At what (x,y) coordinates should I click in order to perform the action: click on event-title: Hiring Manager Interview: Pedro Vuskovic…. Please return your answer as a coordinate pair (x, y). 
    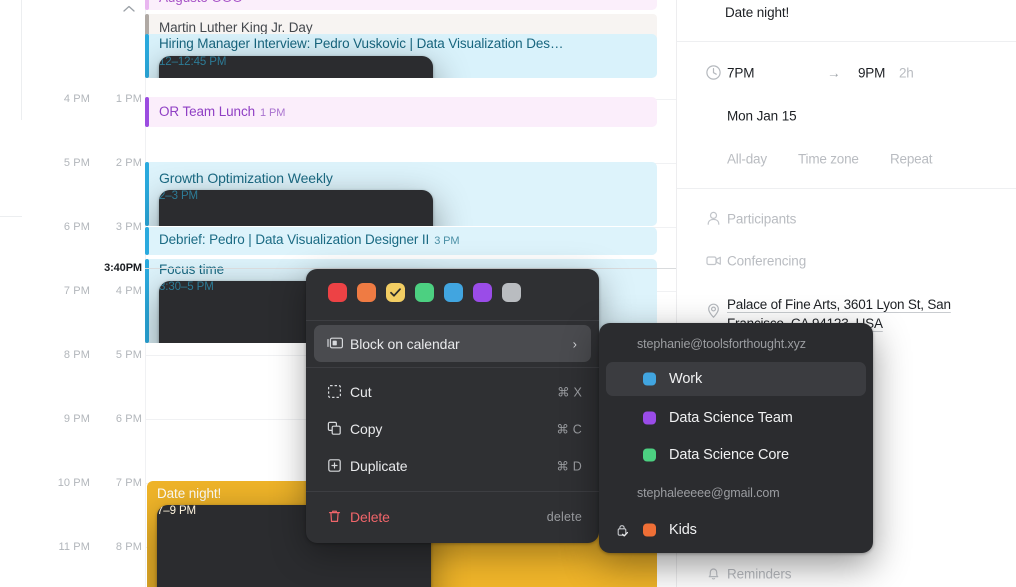
    Looking at the image, I should click on (361, 43).